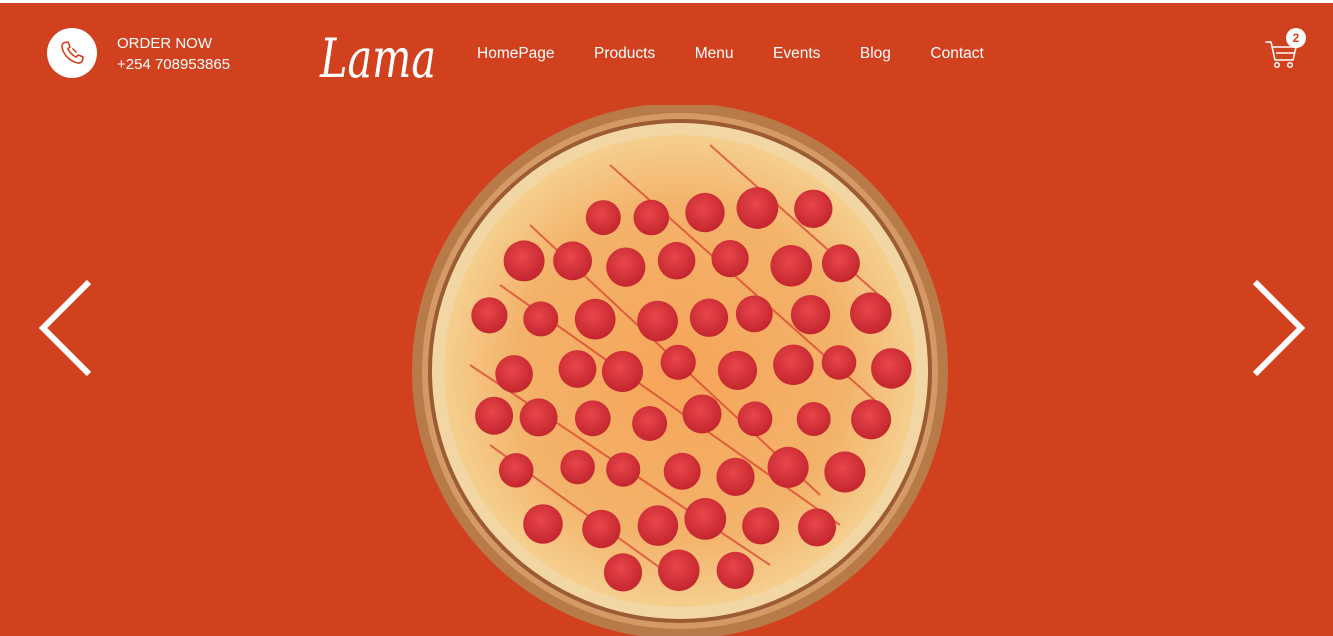 Image resolution: width=1333 pixels, height=636 pixels. Describe the element at coordinates (377, 58) in the screenshot. I see `logo-text: Lama` at that location.